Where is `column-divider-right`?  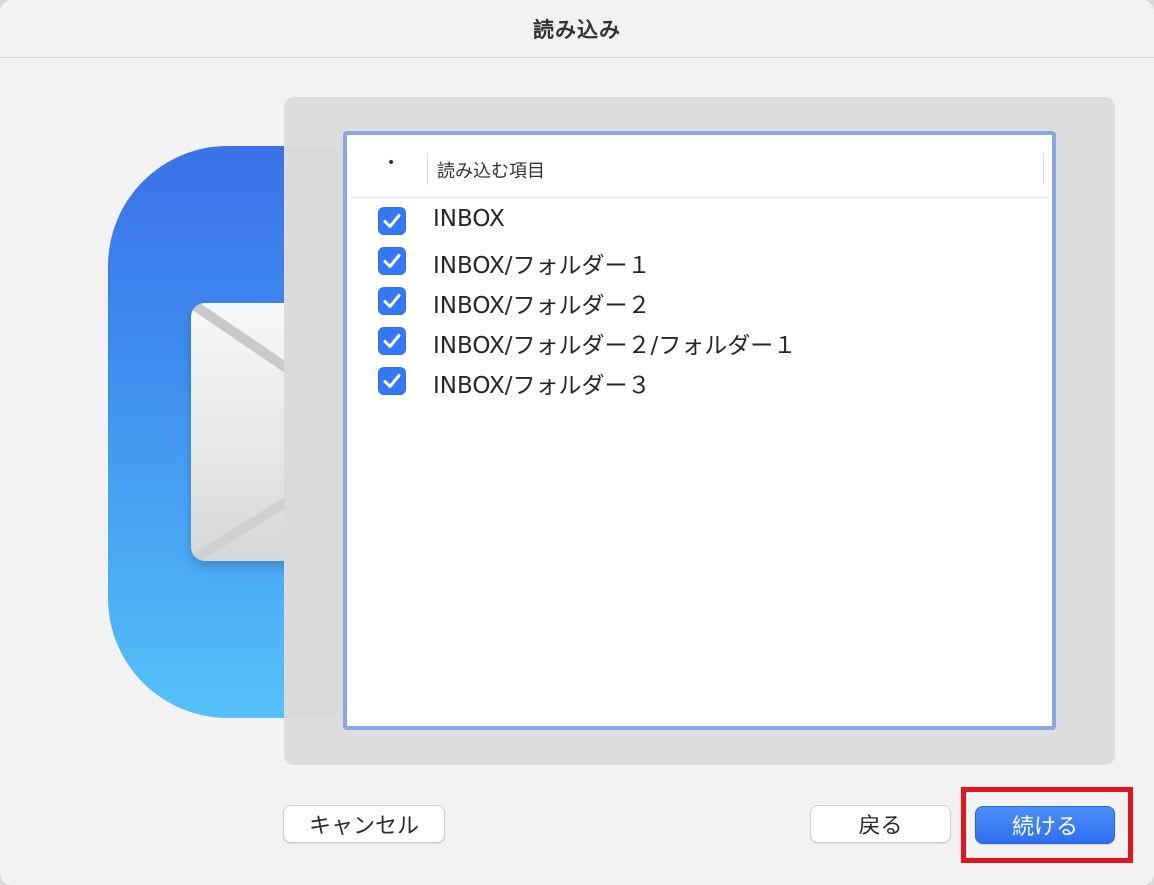
column-divider-right is located at coordinates (1043, 169).